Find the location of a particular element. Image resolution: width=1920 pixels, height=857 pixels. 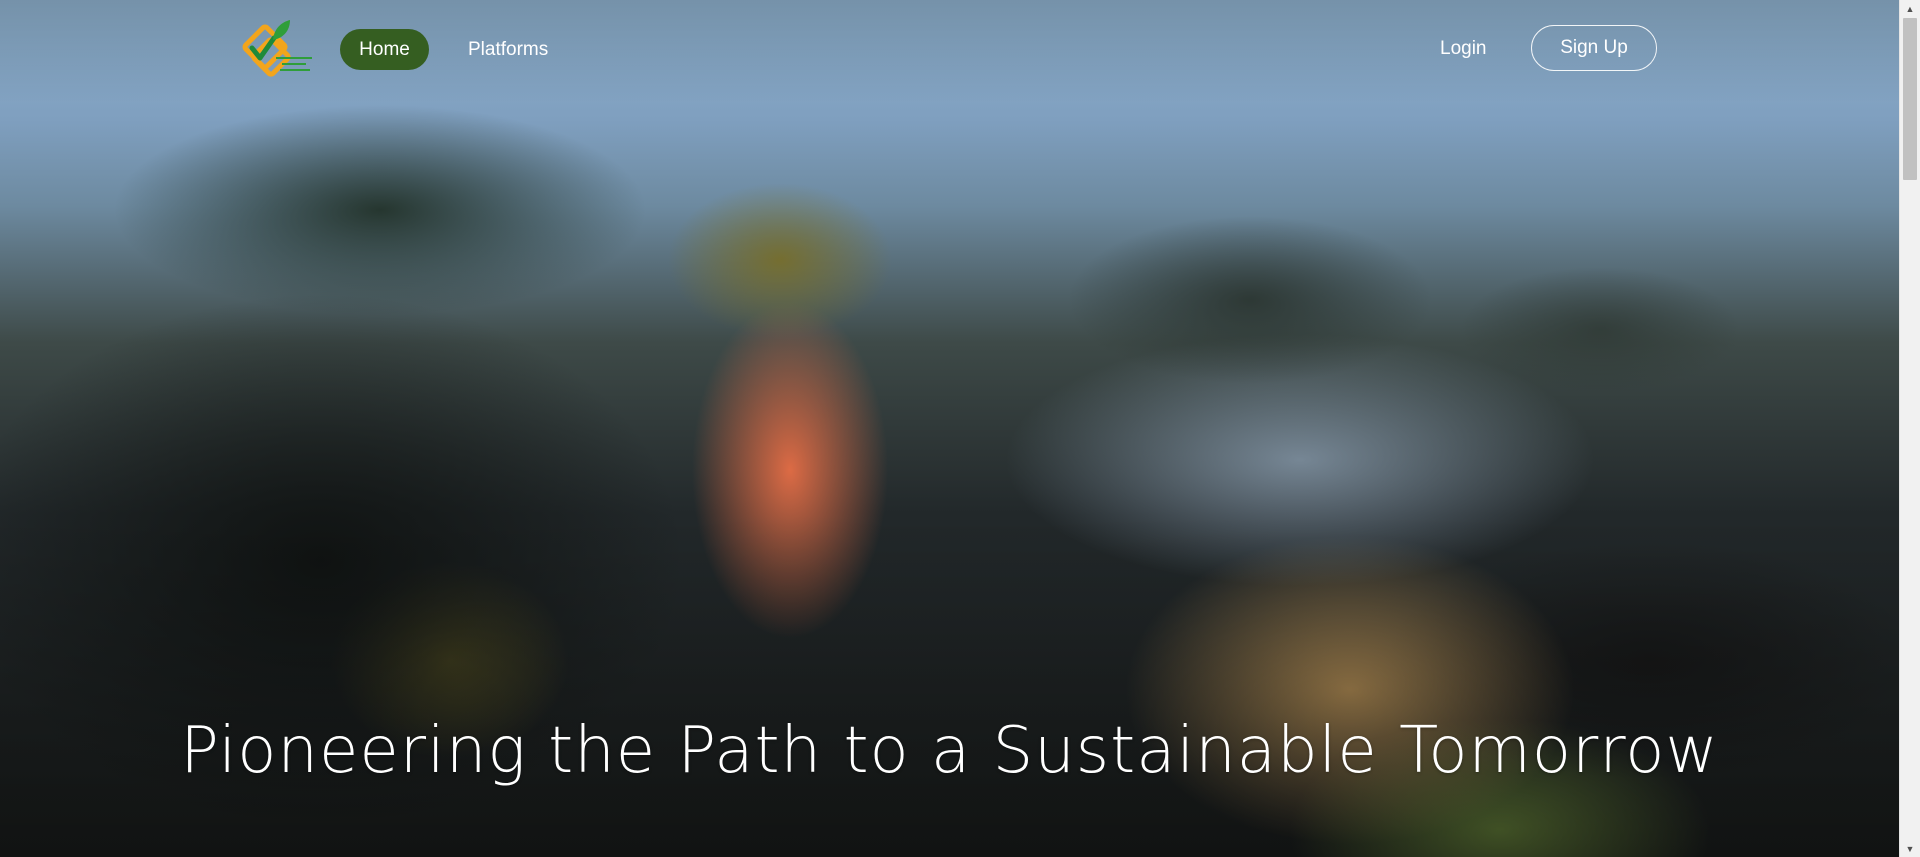

scroll-up-arrow-icon: ▲ is located at coordinates (1910, 8).